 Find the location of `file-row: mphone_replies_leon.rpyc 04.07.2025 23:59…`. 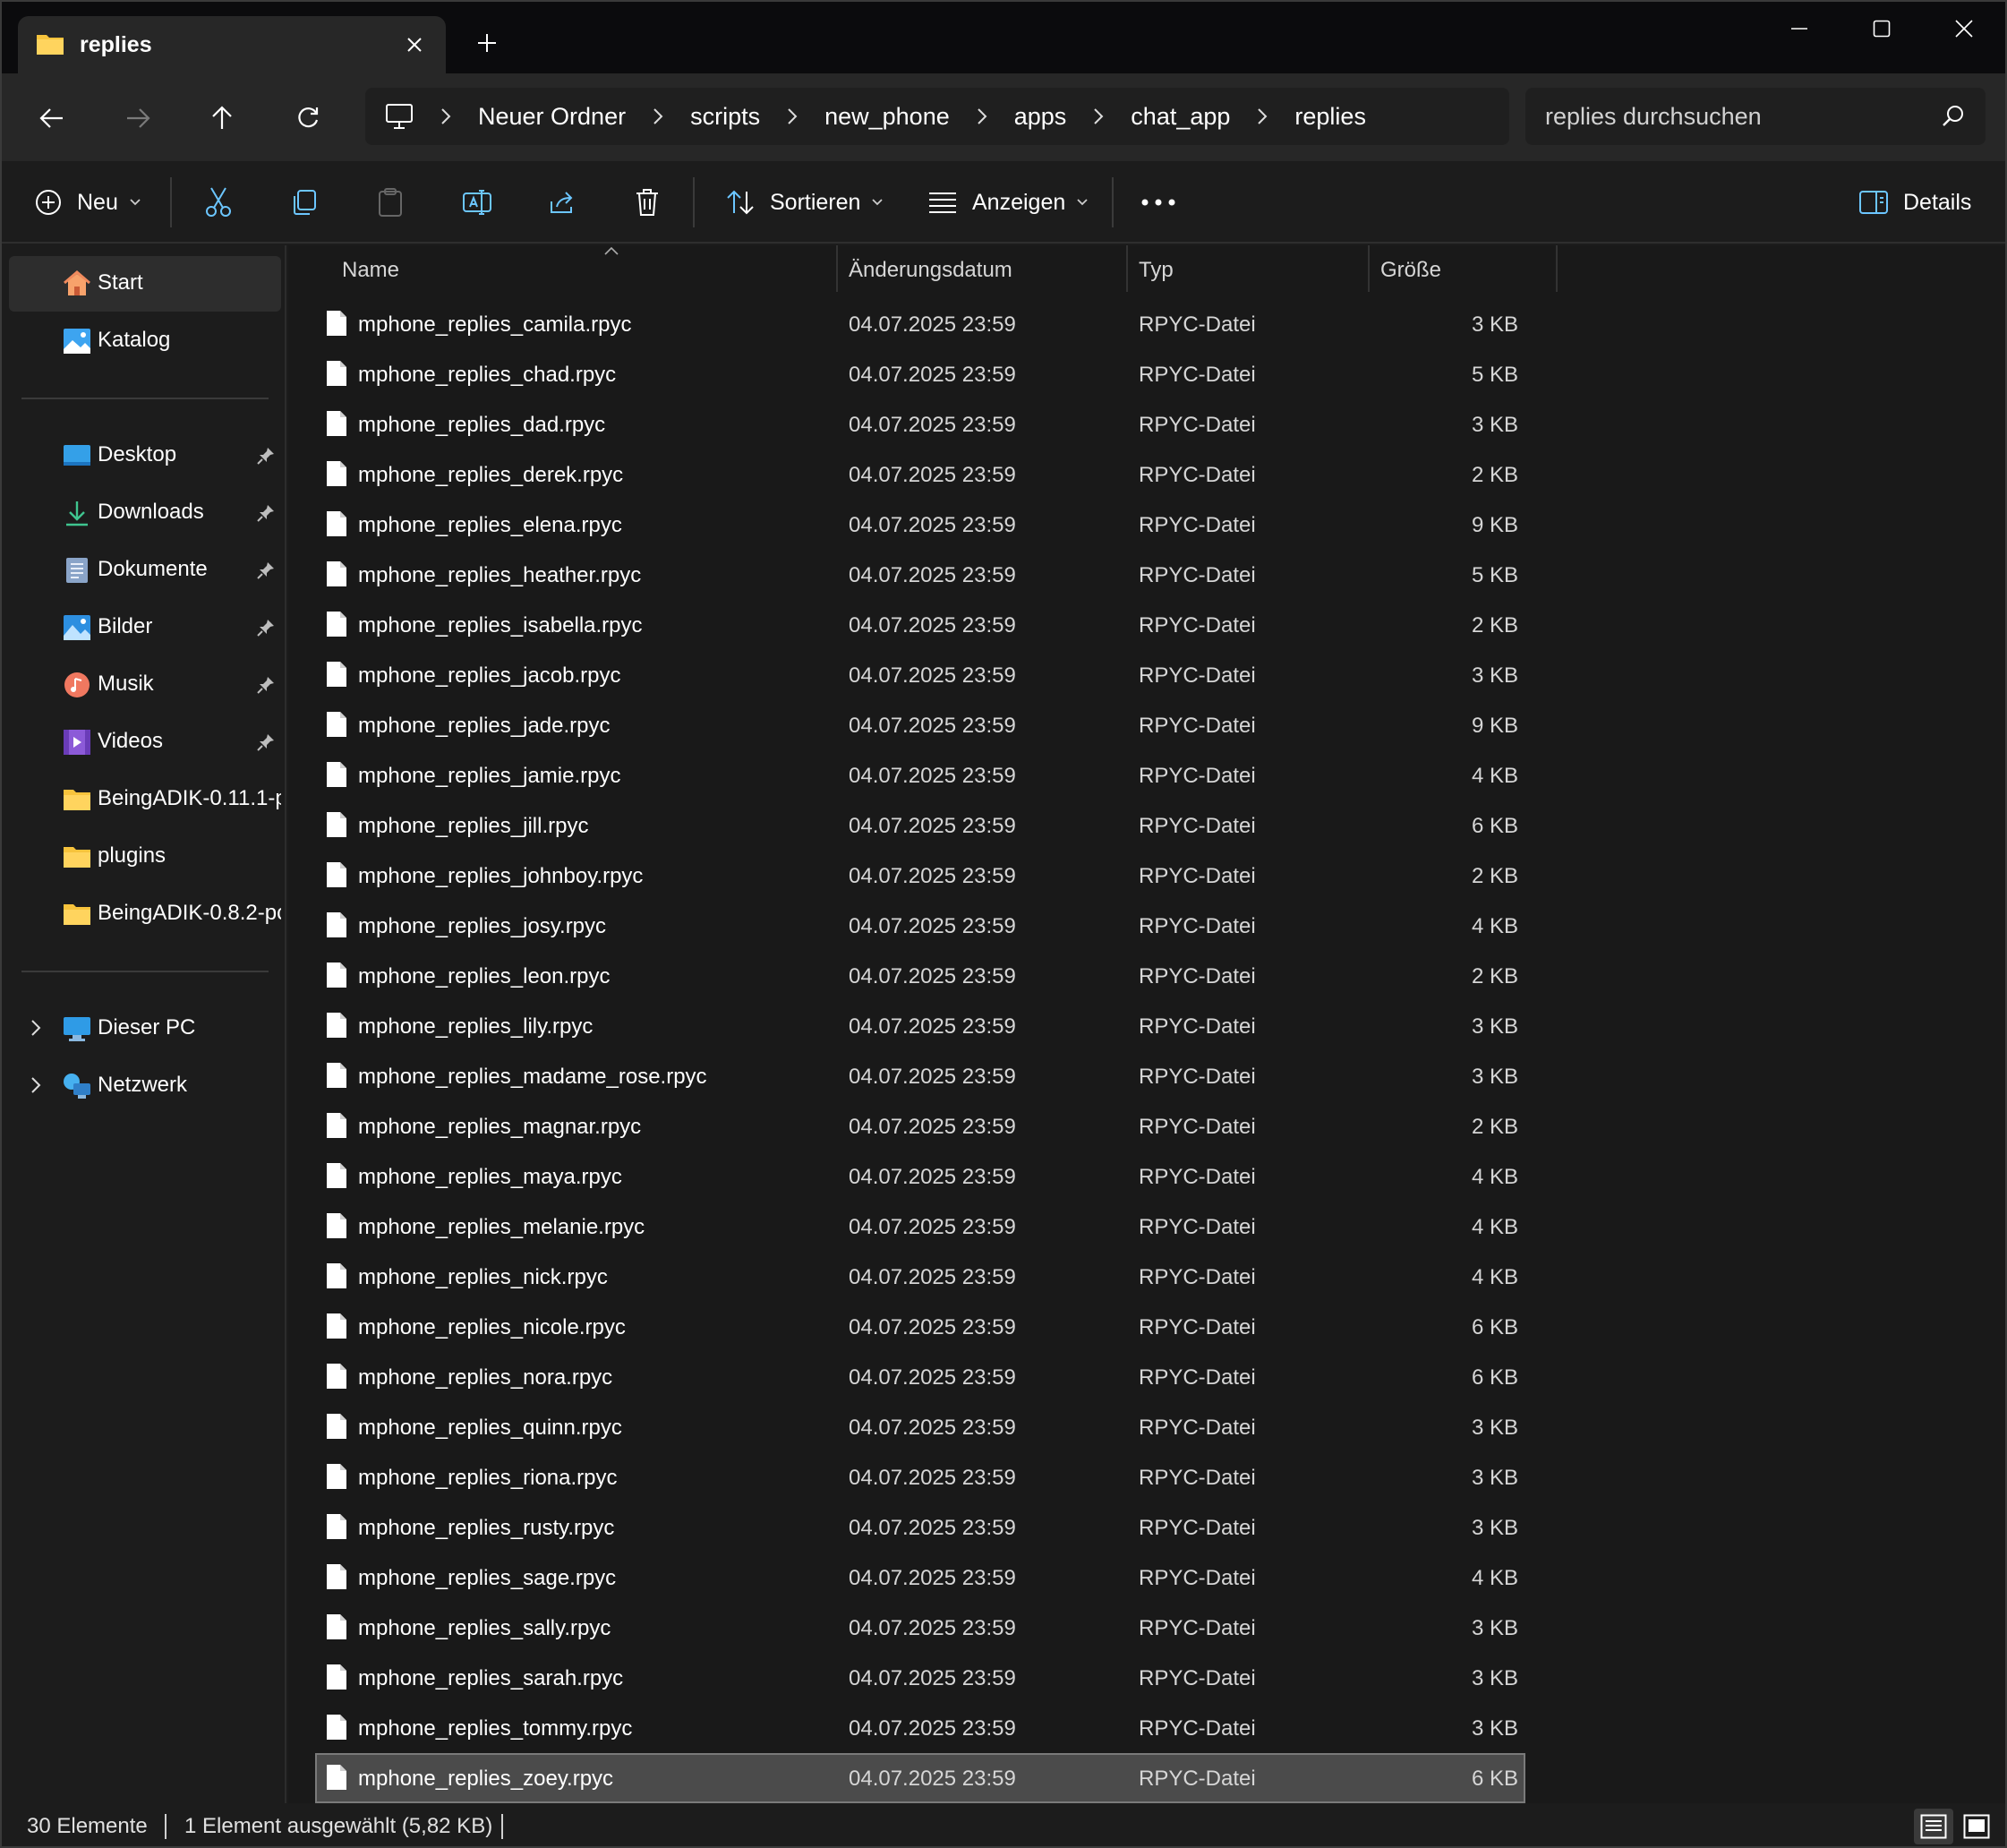

file-row: mphone_replies_leon.rpyc 04.07.2025 23:59… is located at coordinates (920, 976).